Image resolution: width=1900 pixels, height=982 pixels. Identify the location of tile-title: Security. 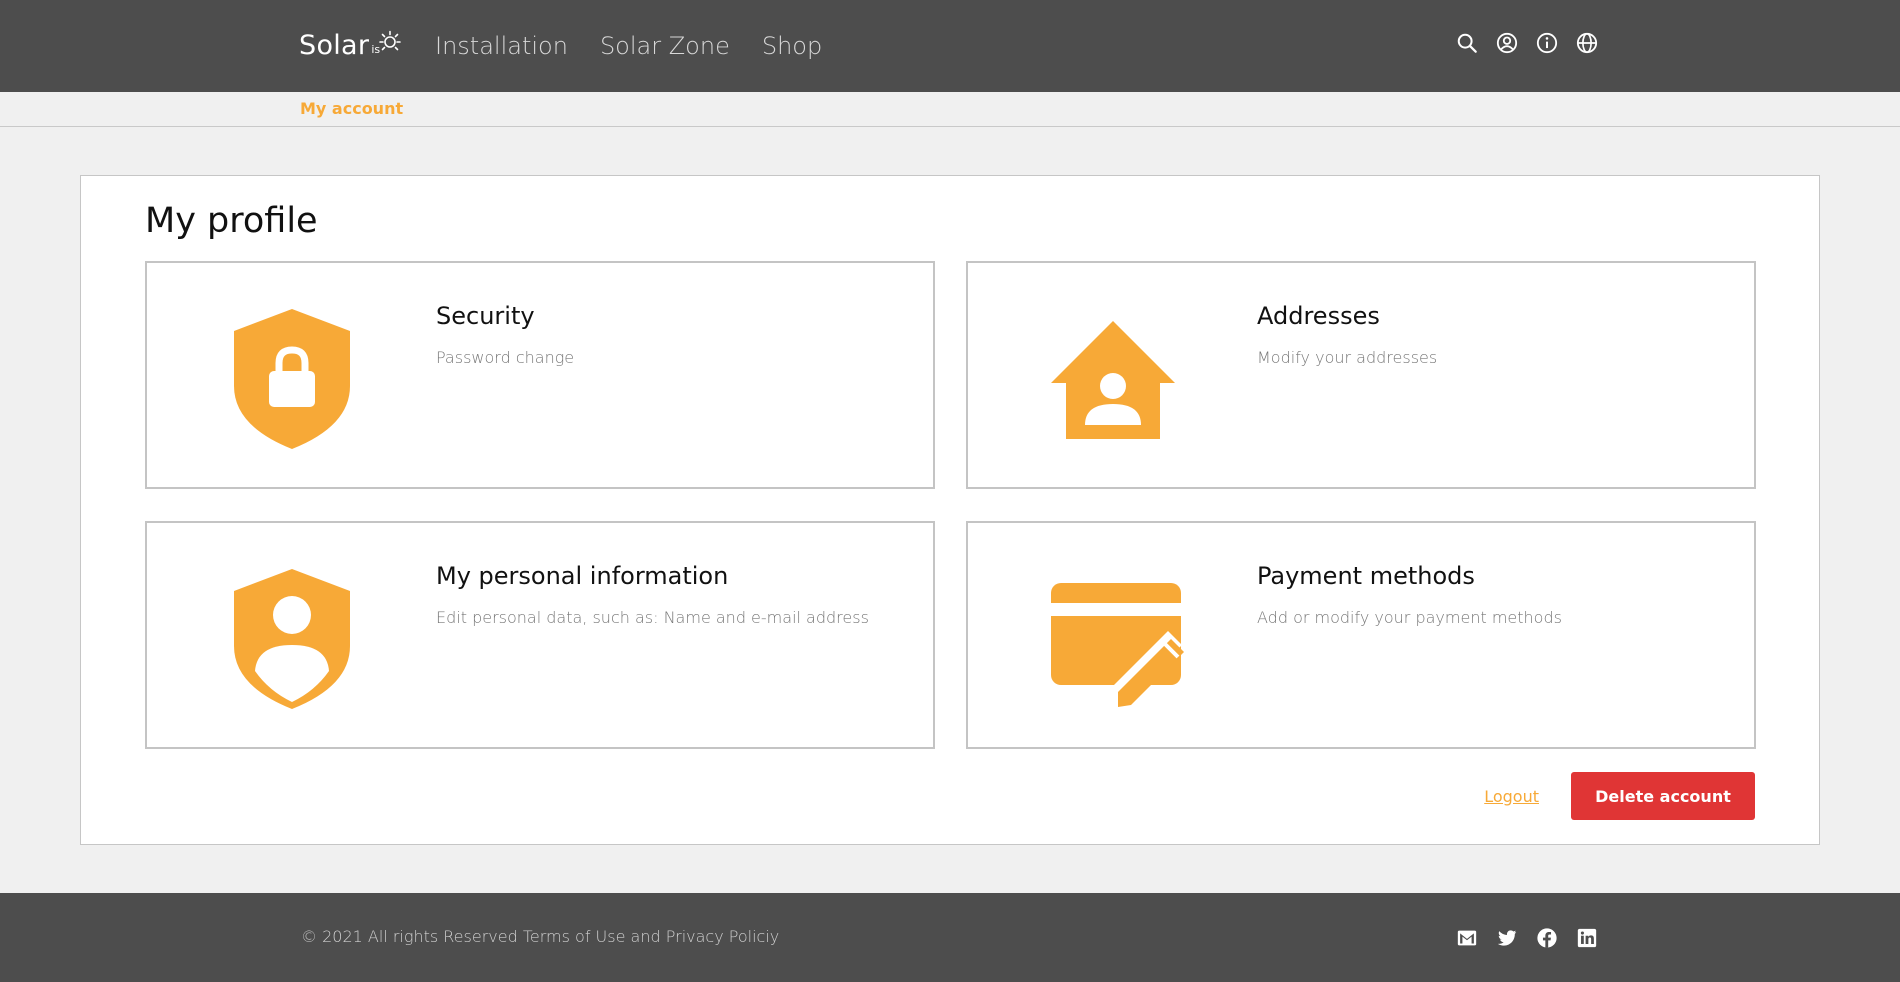
(485, 316).